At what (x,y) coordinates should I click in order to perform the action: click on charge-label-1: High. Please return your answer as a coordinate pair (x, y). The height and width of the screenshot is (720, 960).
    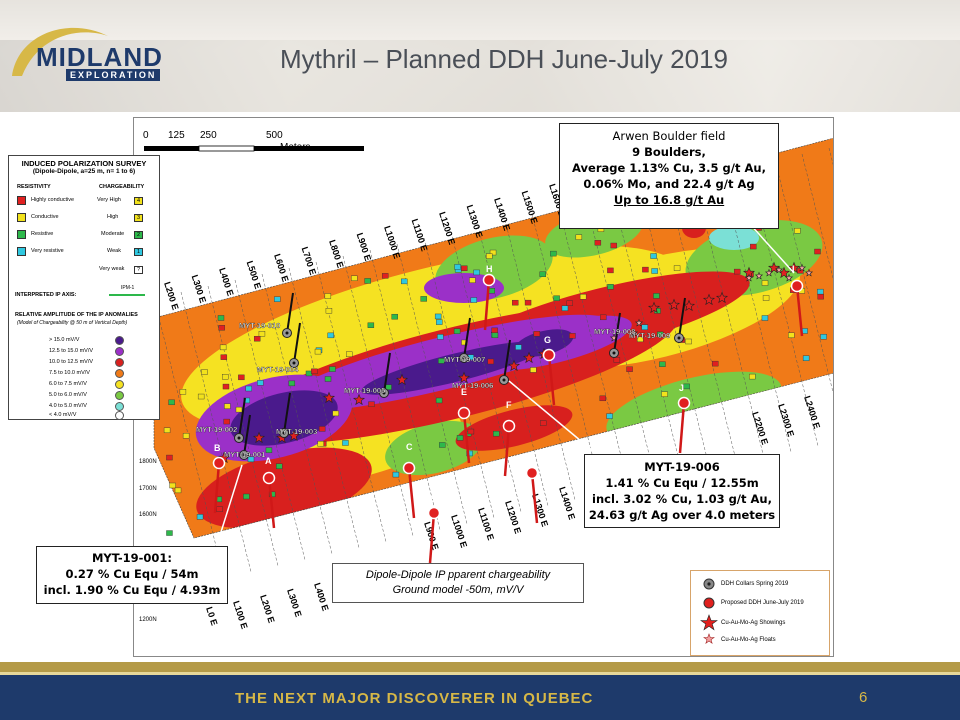
    Looking at the image, I should click on (113, 217).